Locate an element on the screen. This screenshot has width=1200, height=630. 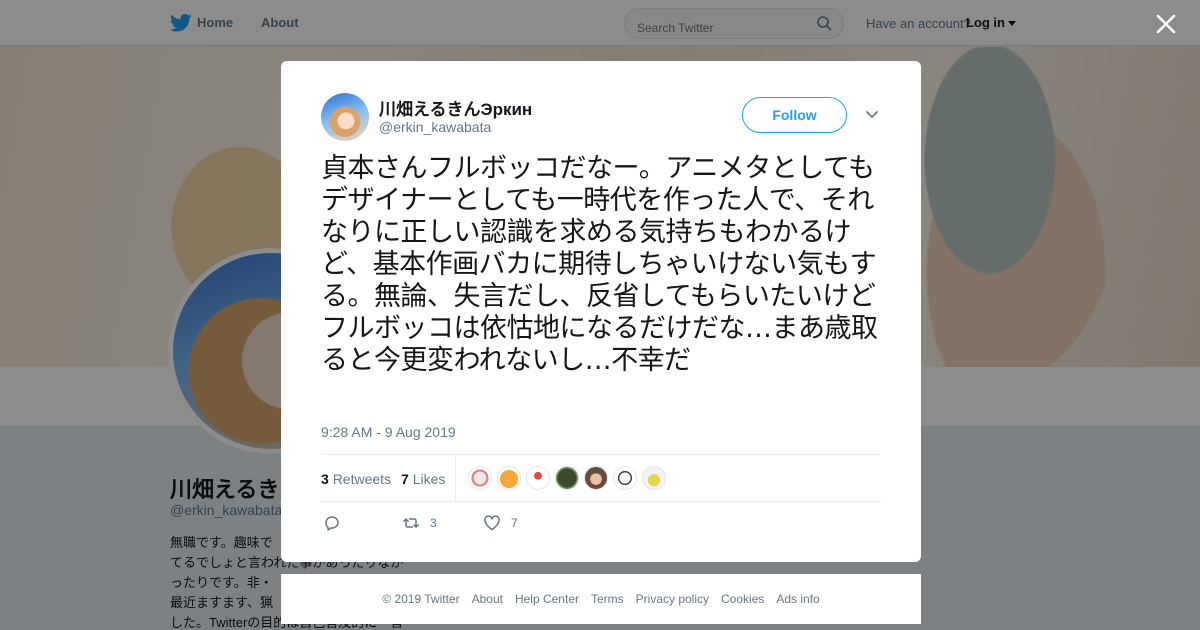
reply-icon is located at coordinates (332, 523).